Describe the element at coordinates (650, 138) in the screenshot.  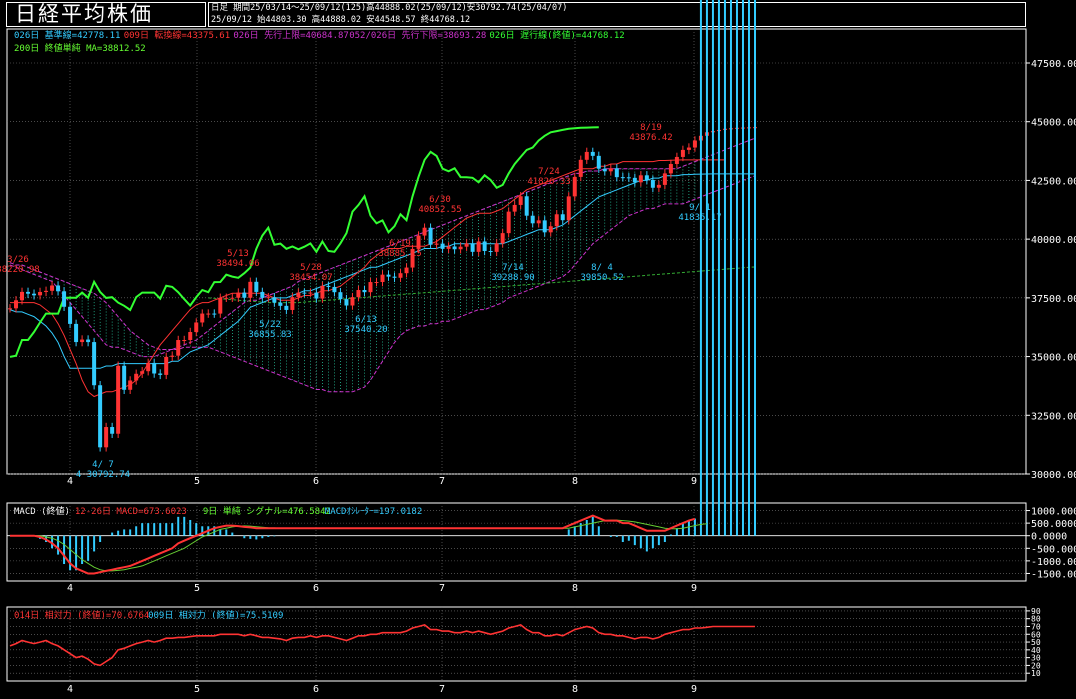
I see `annotation-value-label: 43876.42` at that location.